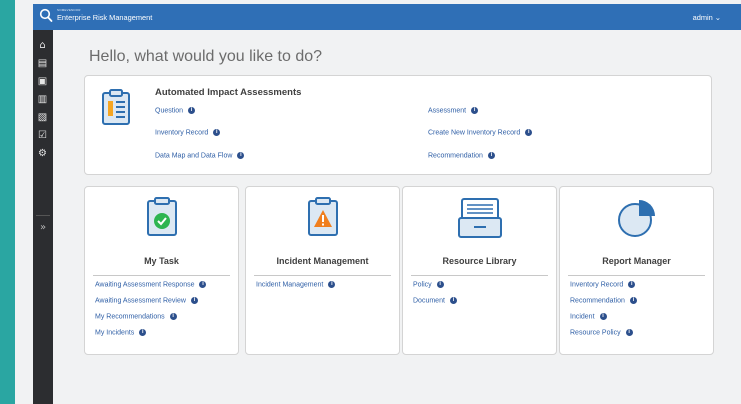 Image resolution: width=741 pixels, height=404 pixels. I want to click on link-incident: Incident i, so click(588, 316).